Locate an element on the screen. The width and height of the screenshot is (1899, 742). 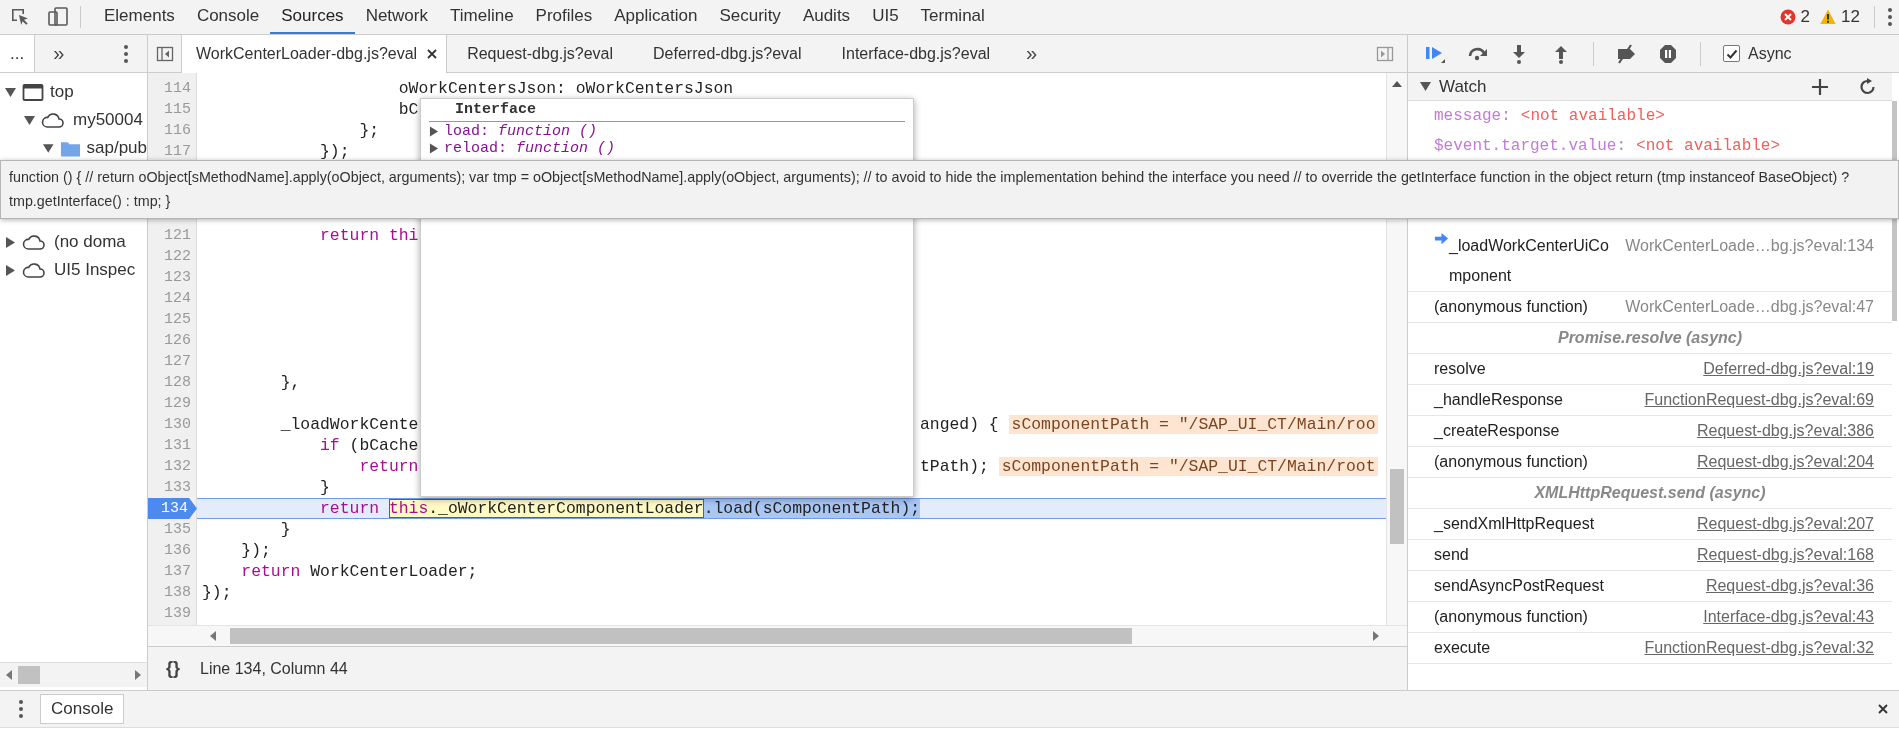
source-link: Request-dbg.js?eval:36 is located at coordinates (1789, 586).